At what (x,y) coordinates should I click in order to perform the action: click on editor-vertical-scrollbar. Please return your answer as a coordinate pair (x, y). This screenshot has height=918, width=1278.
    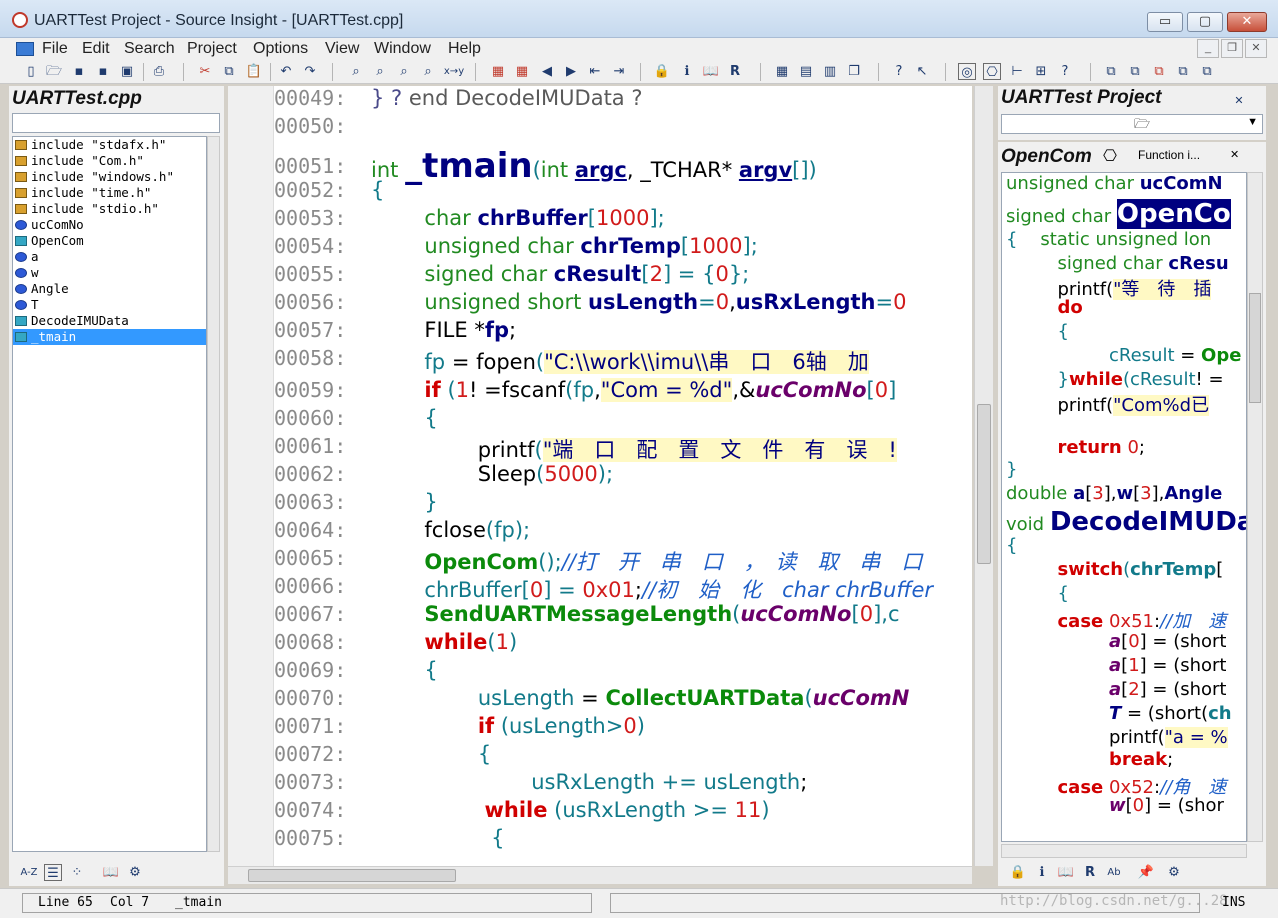
    Looking at the image, I should click on (983, 476).